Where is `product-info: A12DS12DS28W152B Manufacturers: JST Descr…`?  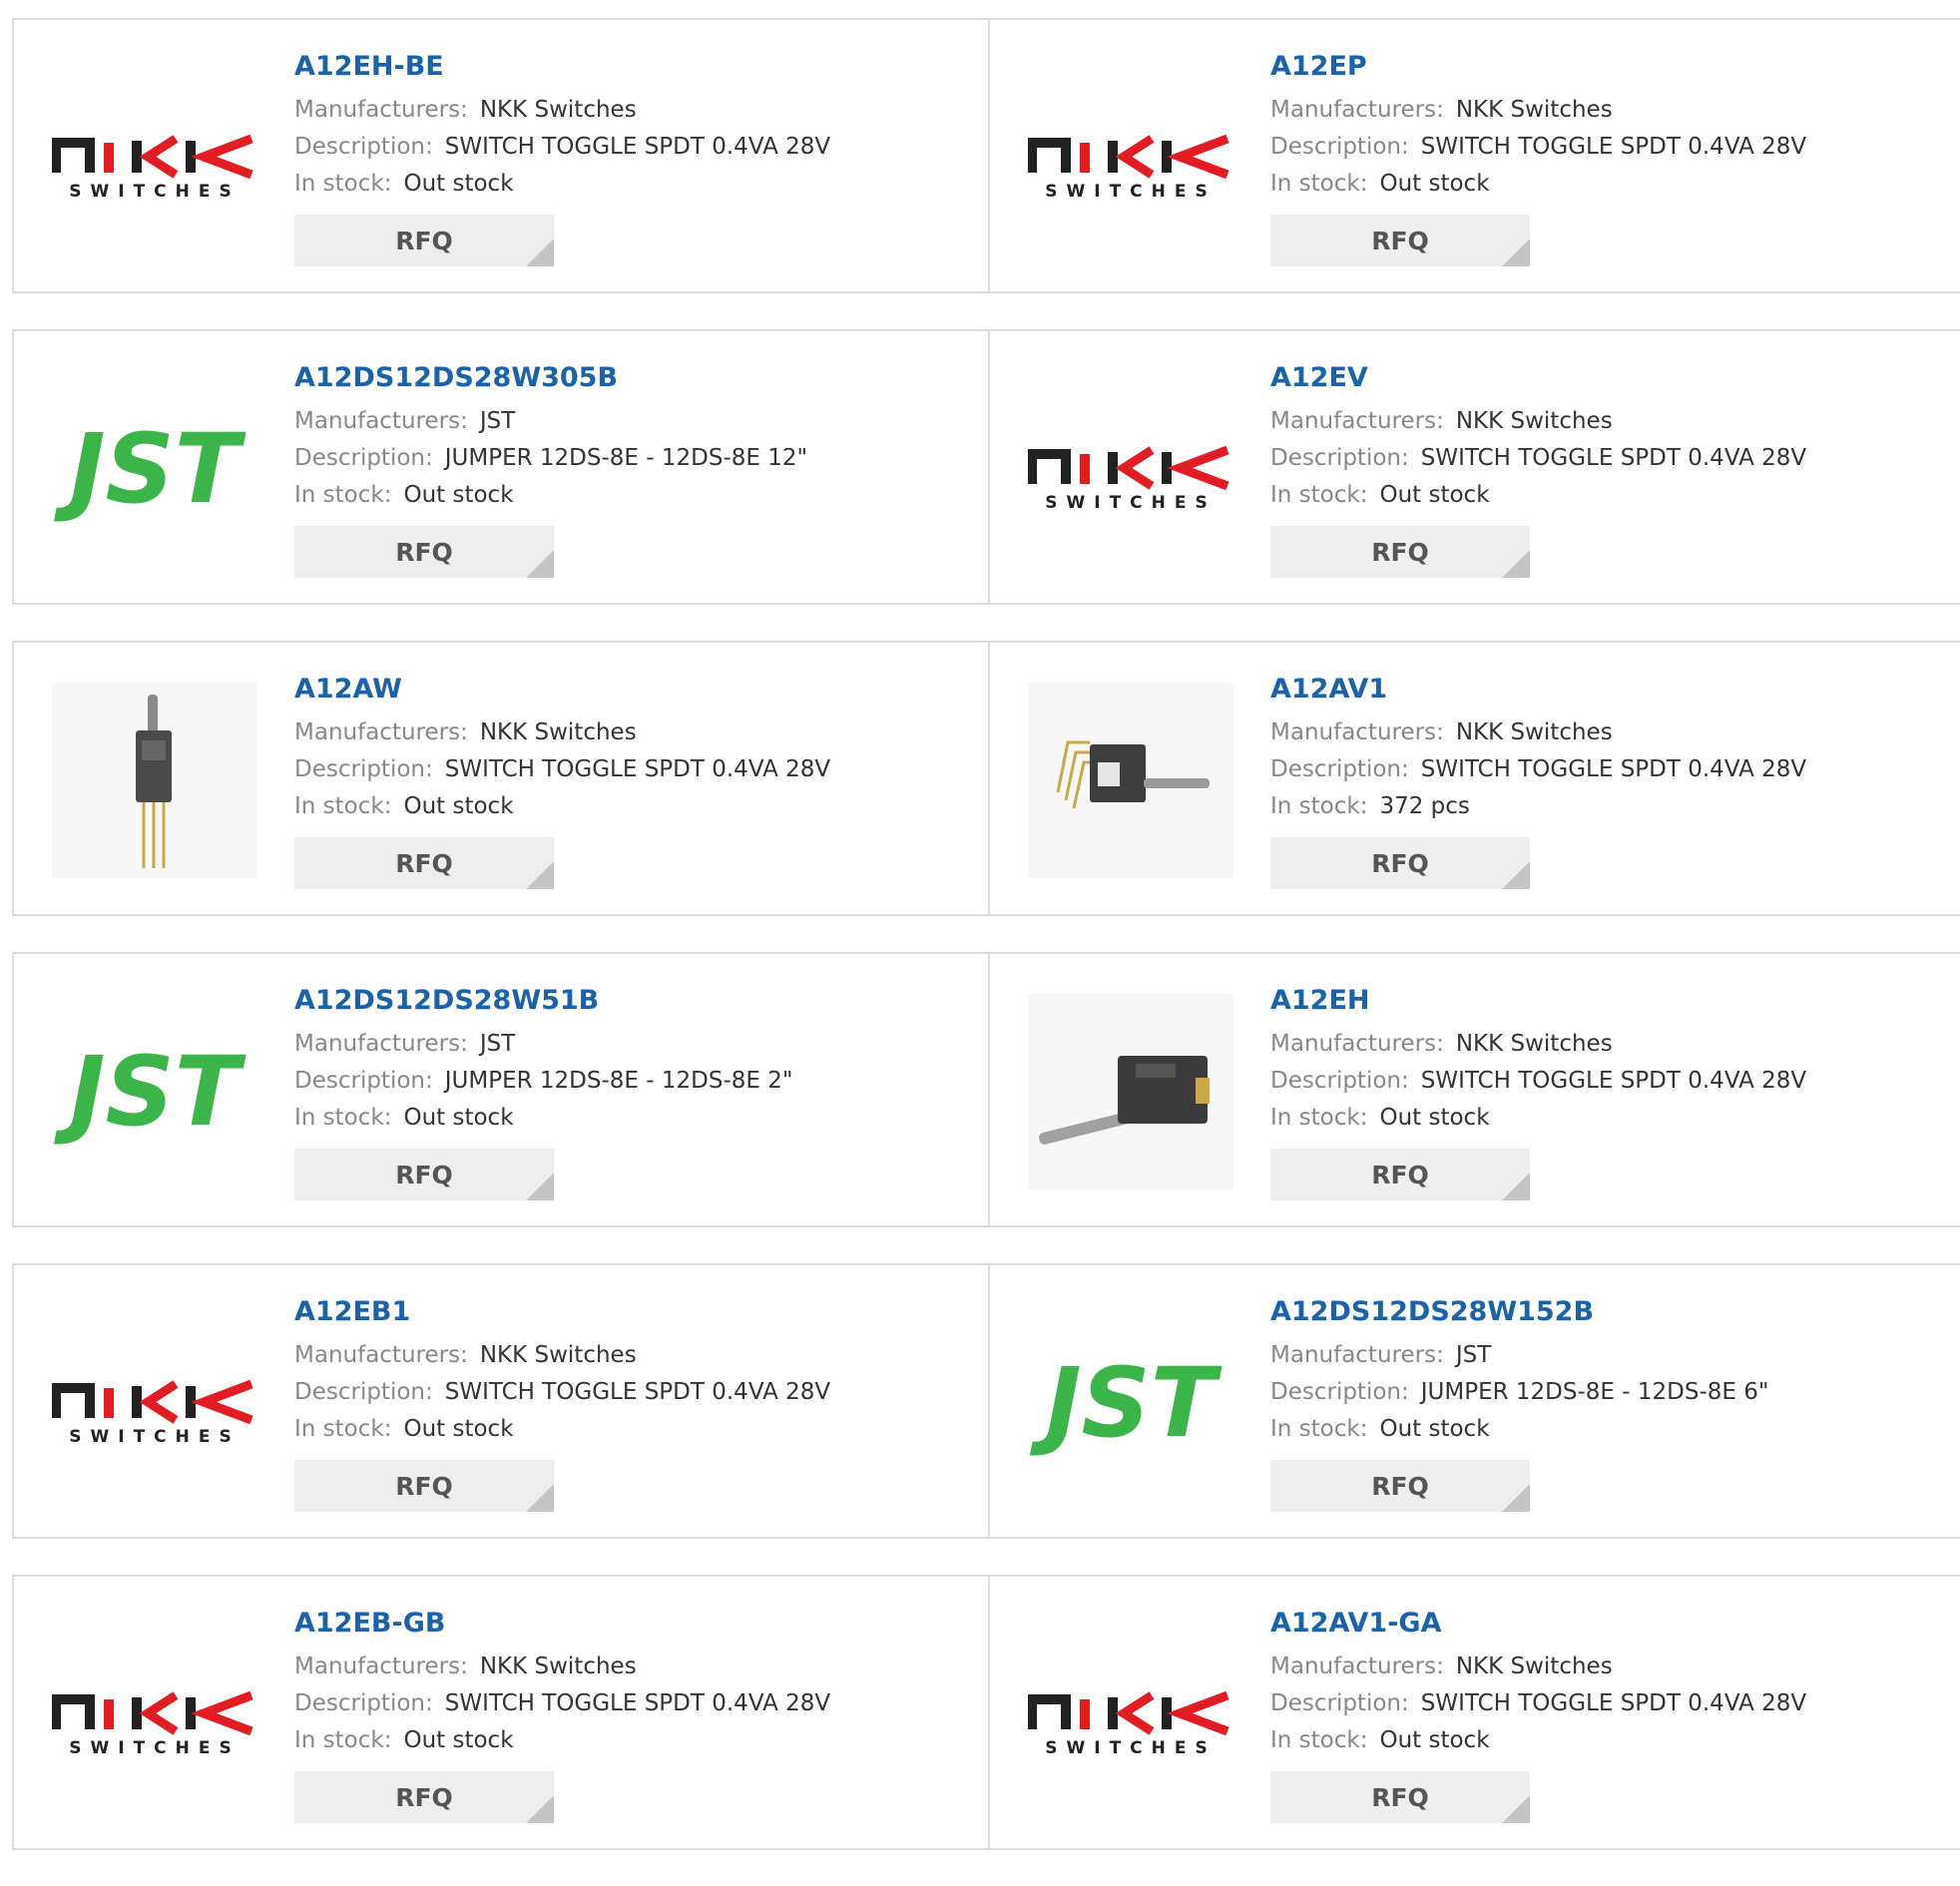
product-info: A12DS12DS28W152B Manufacturers: JST Descr… is located at coordinates (1519, 1402).